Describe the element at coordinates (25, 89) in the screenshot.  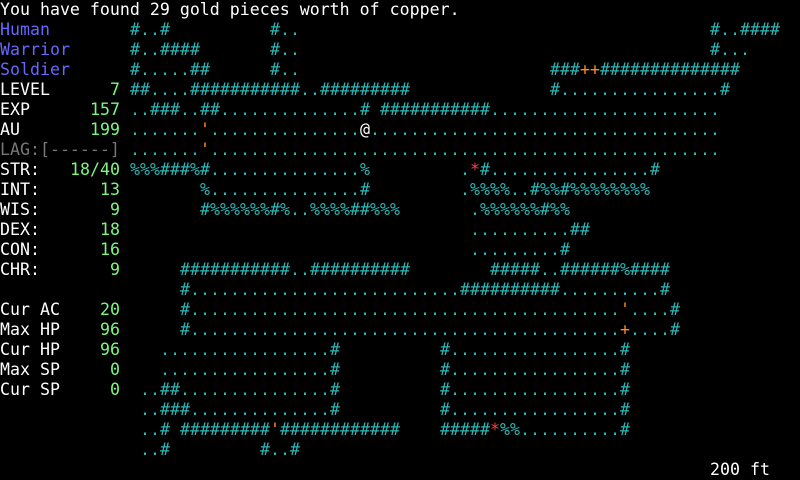
I see `stat-label: LEVEL` at that location.